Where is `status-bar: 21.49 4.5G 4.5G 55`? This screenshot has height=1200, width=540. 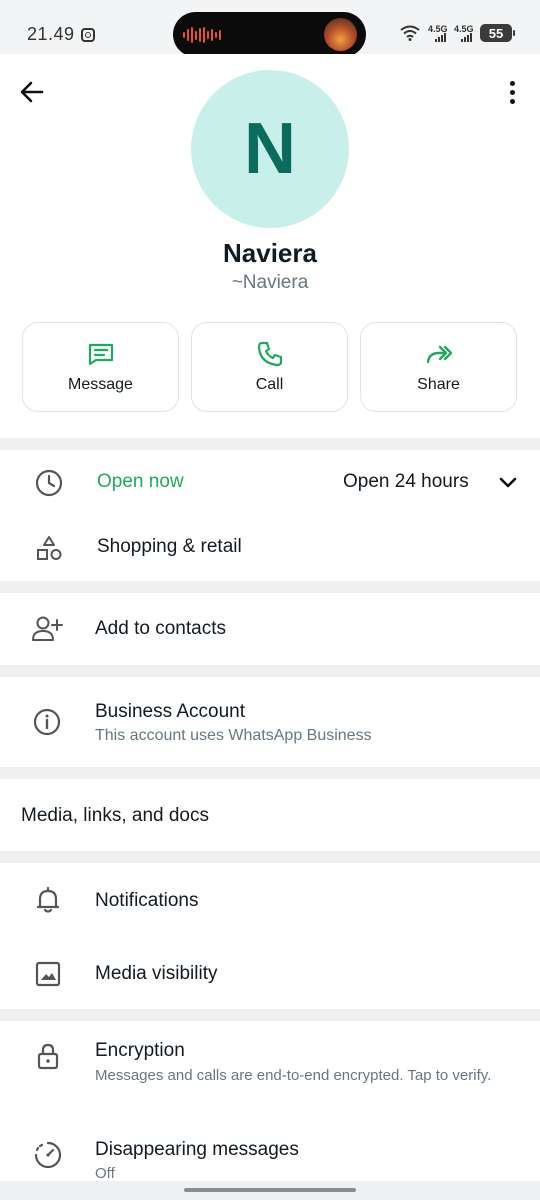 status-bar: 21.49 4.5G 4.5G 55 is located at coordinates (270, 28).